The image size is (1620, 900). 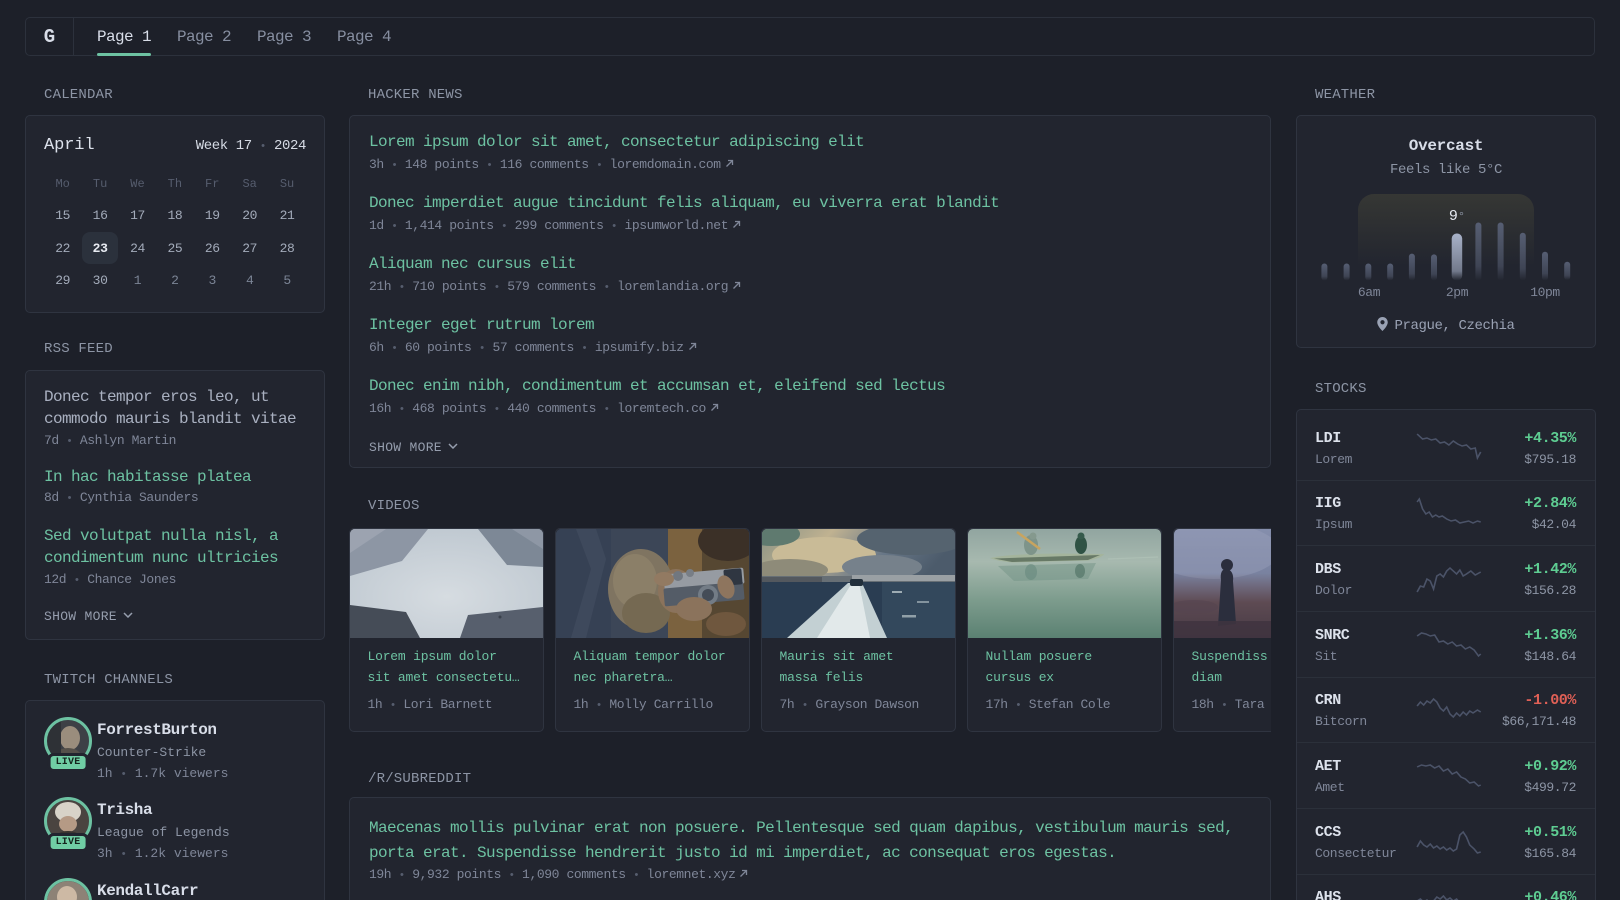 What do you see at coordinates (1457, 216) in the screenshot?
I see `svg-text: 9°` at bounding box center [1457, 216].